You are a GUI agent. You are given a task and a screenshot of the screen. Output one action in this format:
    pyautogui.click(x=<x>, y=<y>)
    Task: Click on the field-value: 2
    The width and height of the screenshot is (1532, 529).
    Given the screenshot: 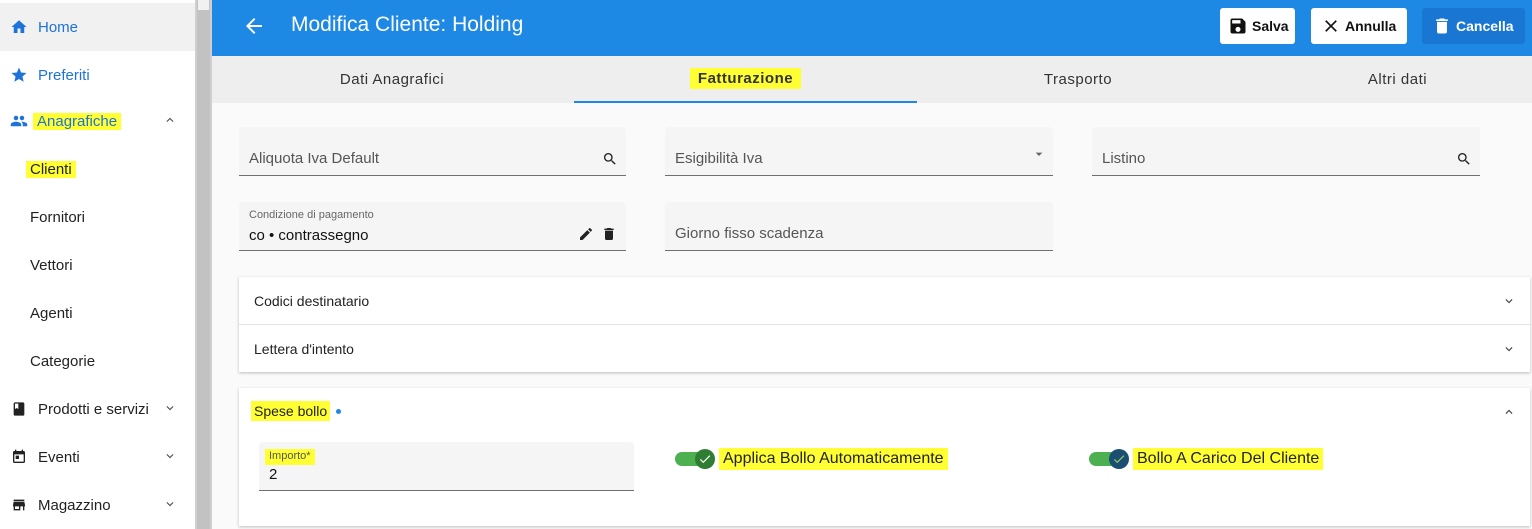 What is the action you would take?
    pyautogui.click(x=273, y=474)
    